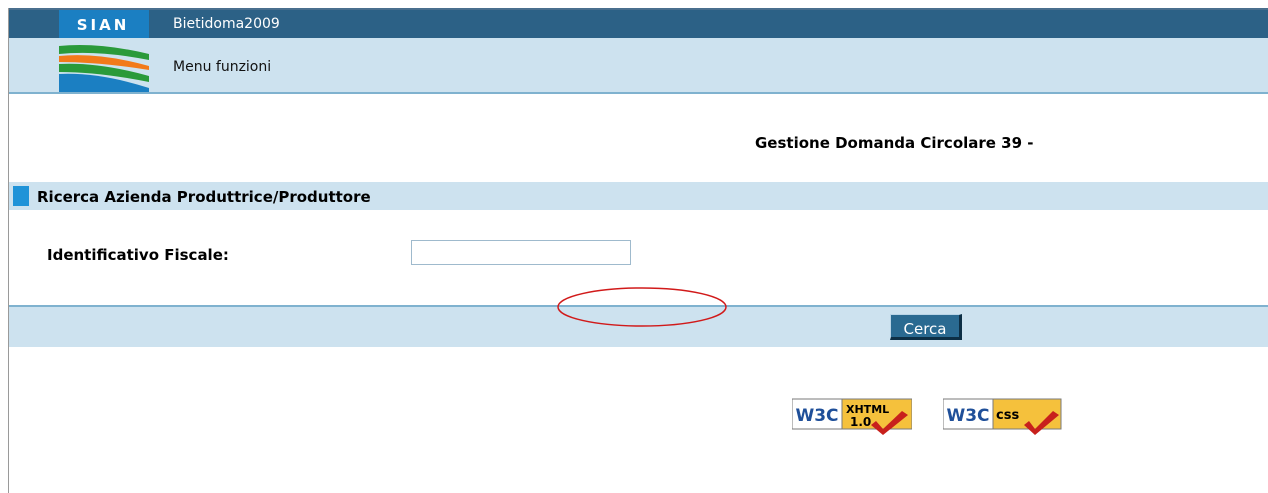 This screenshot has height=493, width=1268. Describe the element at coordinates (1007, 415) in the screenshot. I see `css-label: css` at that location.